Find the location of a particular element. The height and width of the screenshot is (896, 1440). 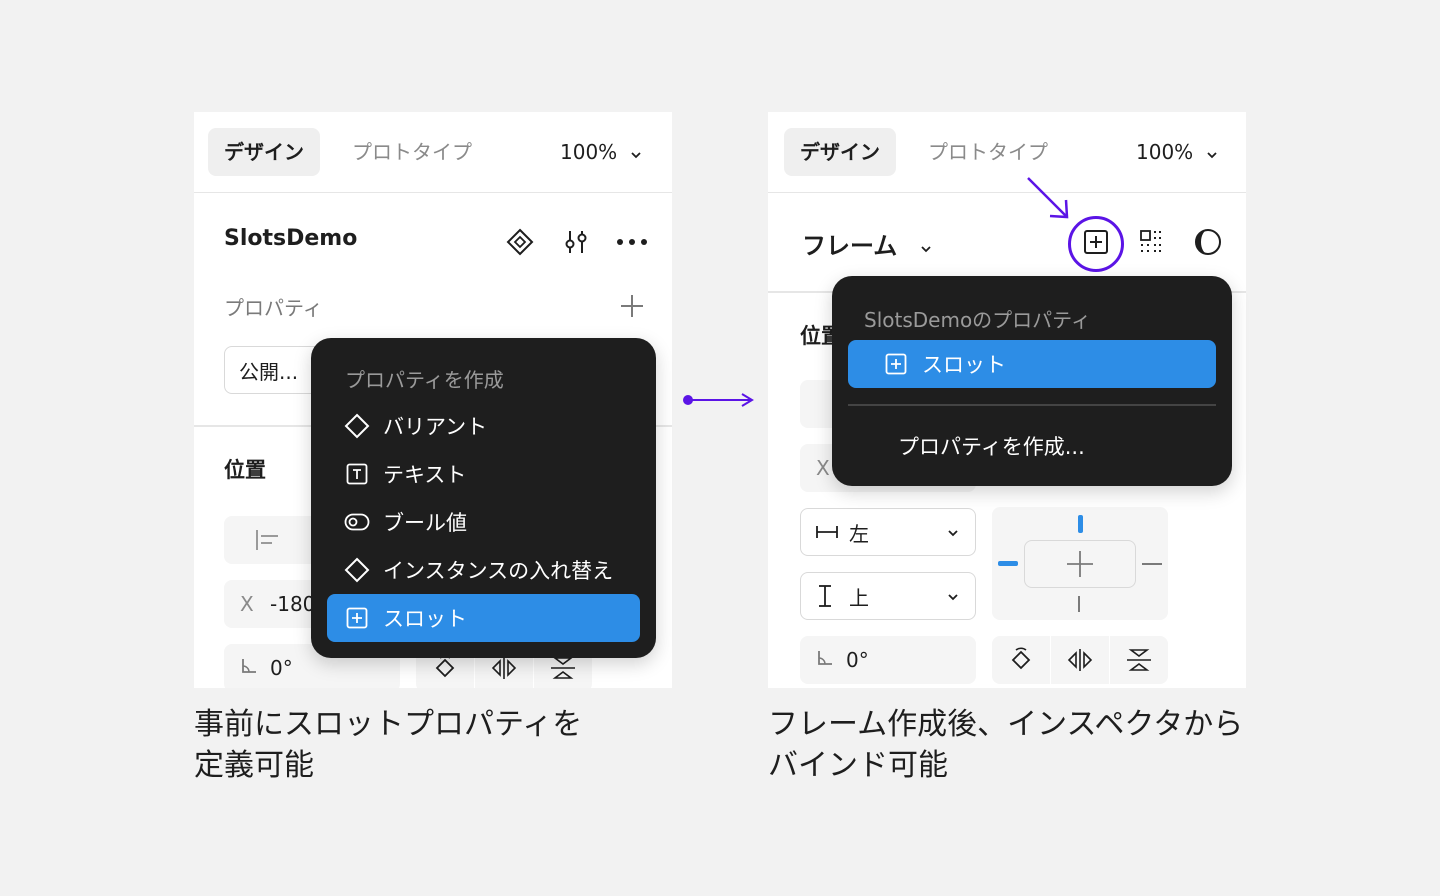

menu-item-label: バリアント is located at coordinates (435, 427).